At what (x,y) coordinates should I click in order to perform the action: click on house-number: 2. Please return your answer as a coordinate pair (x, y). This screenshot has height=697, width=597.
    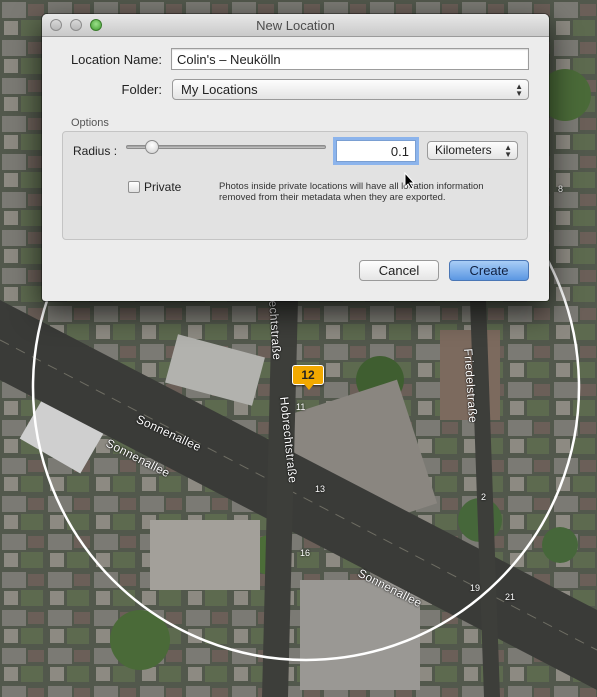
    Looking at the image, I should click on (484, 497).